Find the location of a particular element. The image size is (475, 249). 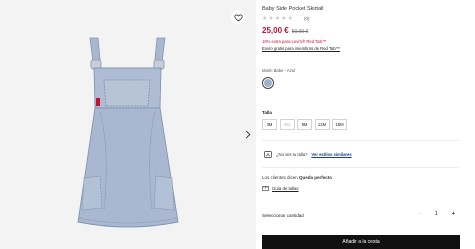

chevron-right-icon is located at coordinates (248, 134).